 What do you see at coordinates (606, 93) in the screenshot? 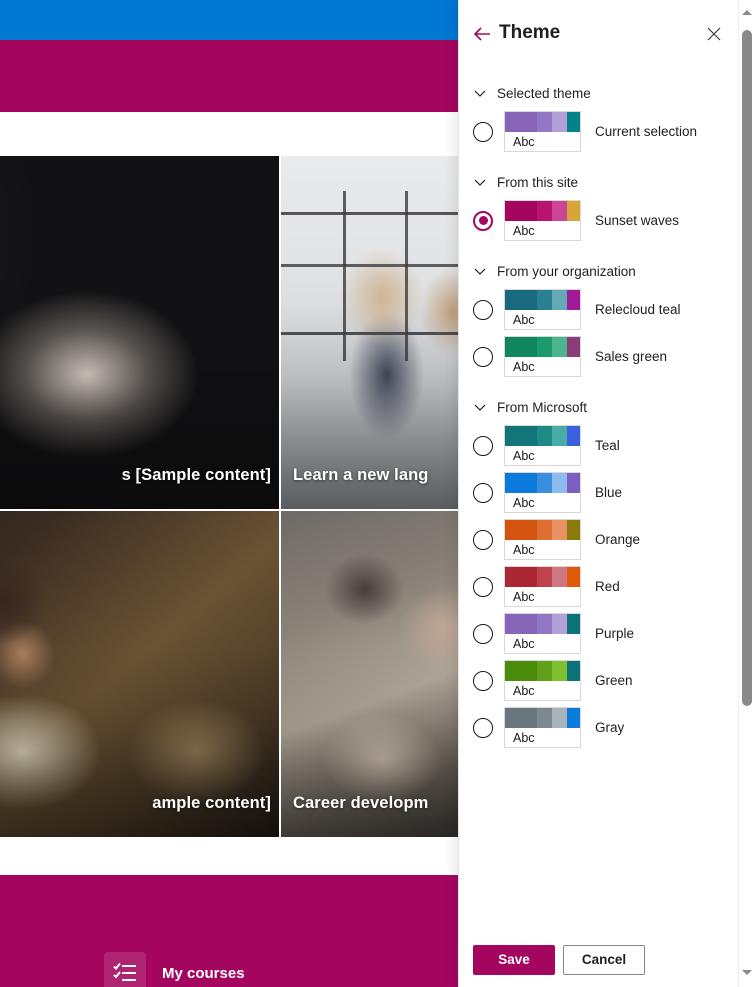
I see `section-header-selected-theme: Selected theme` at bounding box center [606, 93].